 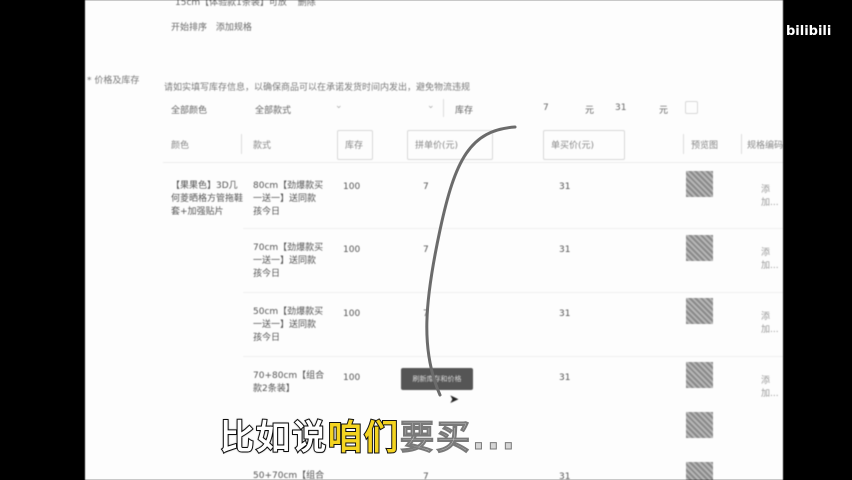 What do you see at coordinates (471, 261) in the screenshot?
I see `annotation-arrow` at bounding box center [471, 261].